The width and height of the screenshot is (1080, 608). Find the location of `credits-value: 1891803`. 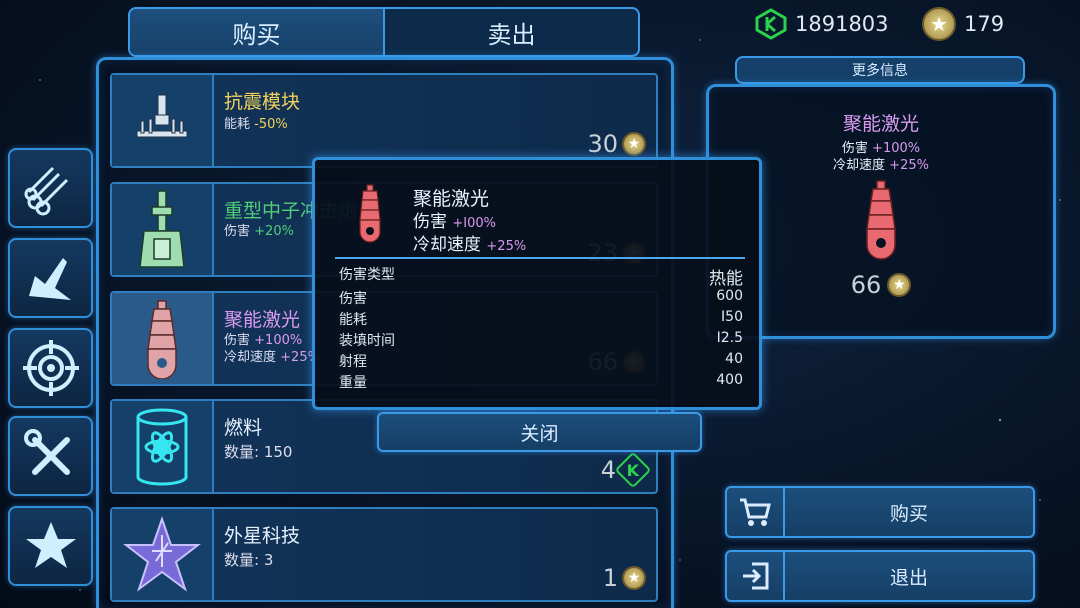

credits-value: 1891803 is located at coordinates (842, 24).